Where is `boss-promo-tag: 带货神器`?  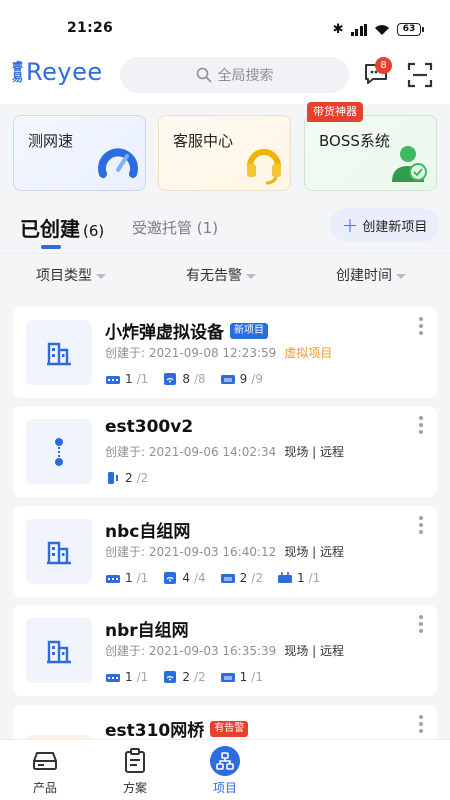
boss-promo-tag: 带货神器 is located at coordinates (335, 112).